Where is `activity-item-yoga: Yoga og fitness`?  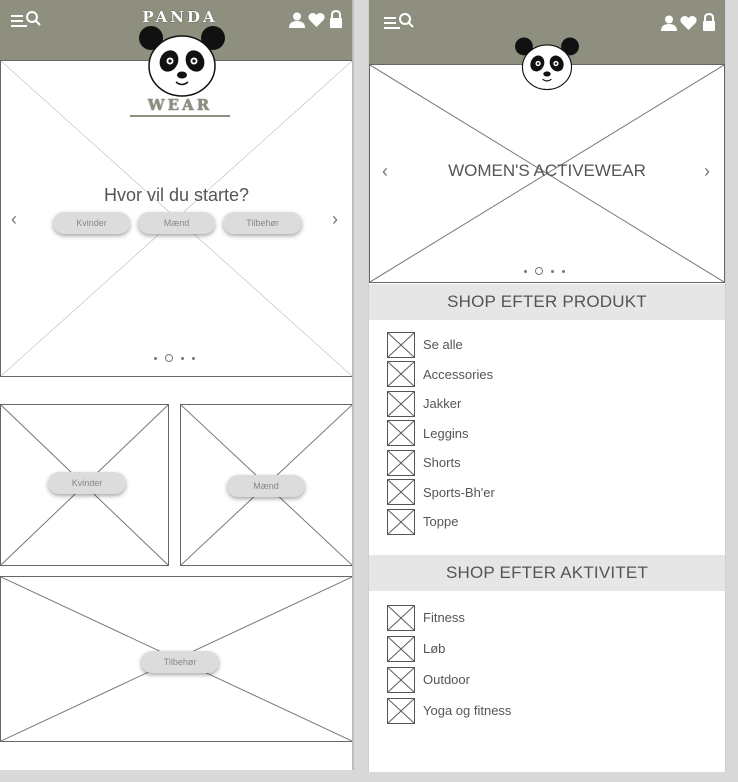 activity-item-yoga: Yoga og fitness is located at coordinates (449, 710).